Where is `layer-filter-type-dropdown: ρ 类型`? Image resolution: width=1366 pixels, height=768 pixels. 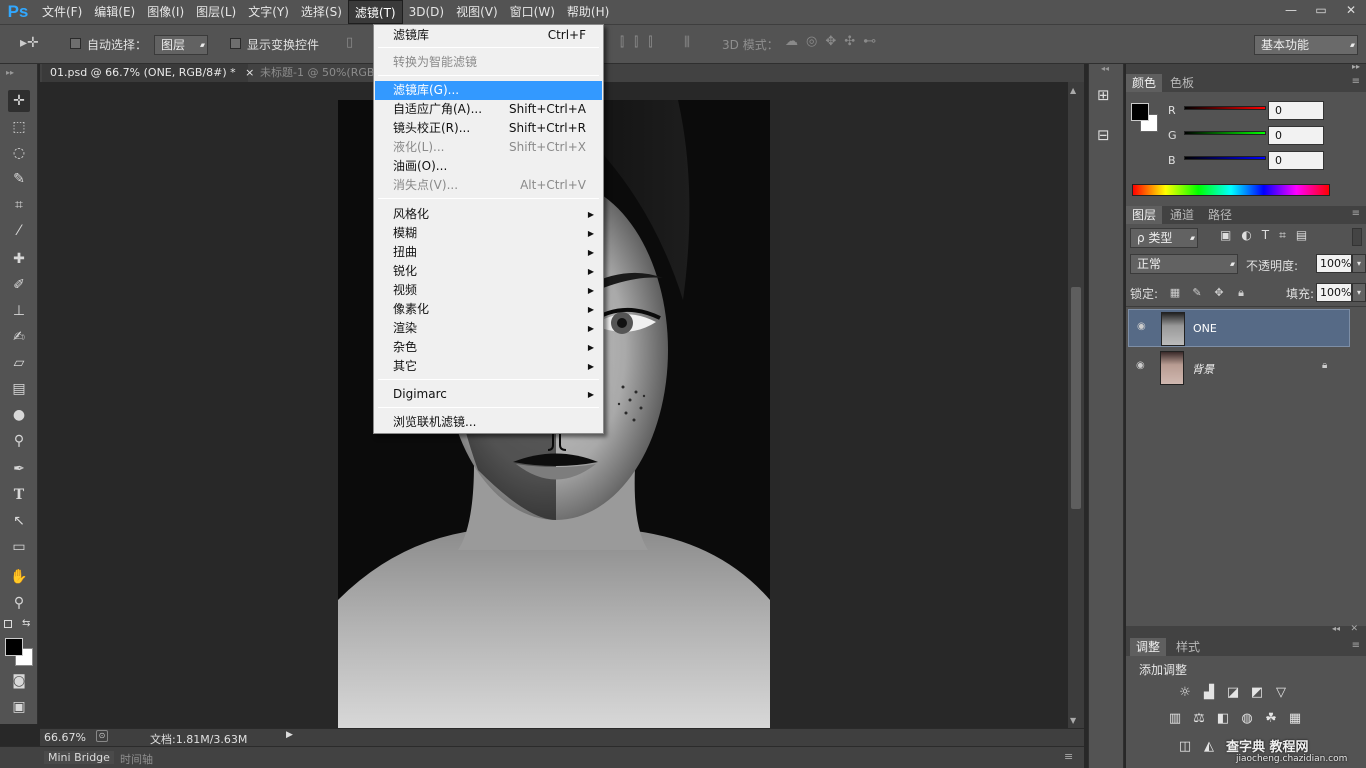
layer-filter-type-dropdown: ρ 类型 is located at coordinates (1164, 238).